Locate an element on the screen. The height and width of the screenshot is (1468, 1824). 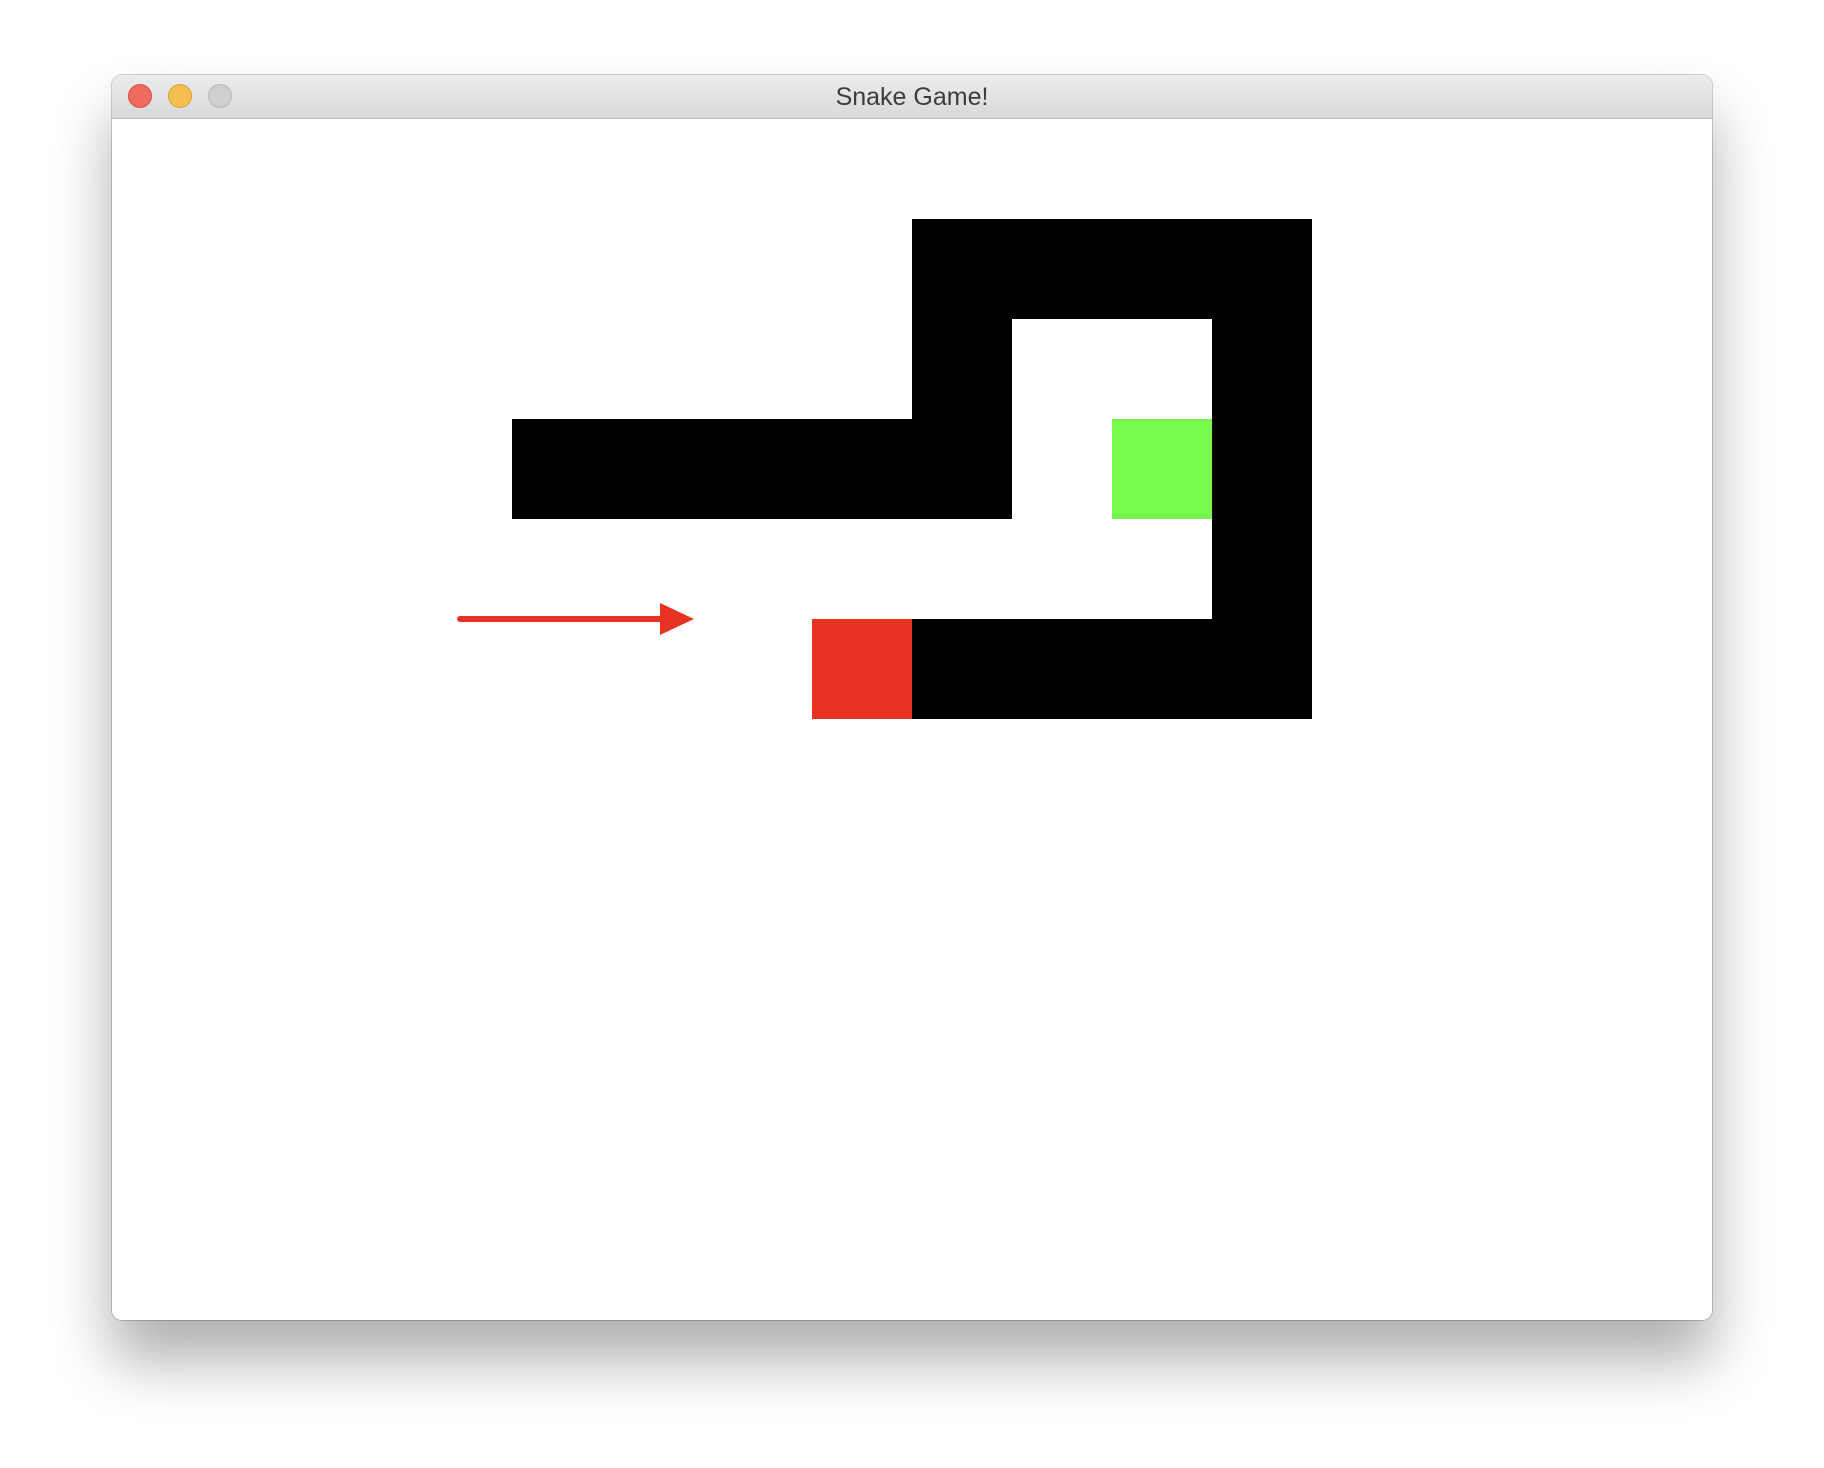
title-bar: Snake Game! is located at coordinates (912, 97).